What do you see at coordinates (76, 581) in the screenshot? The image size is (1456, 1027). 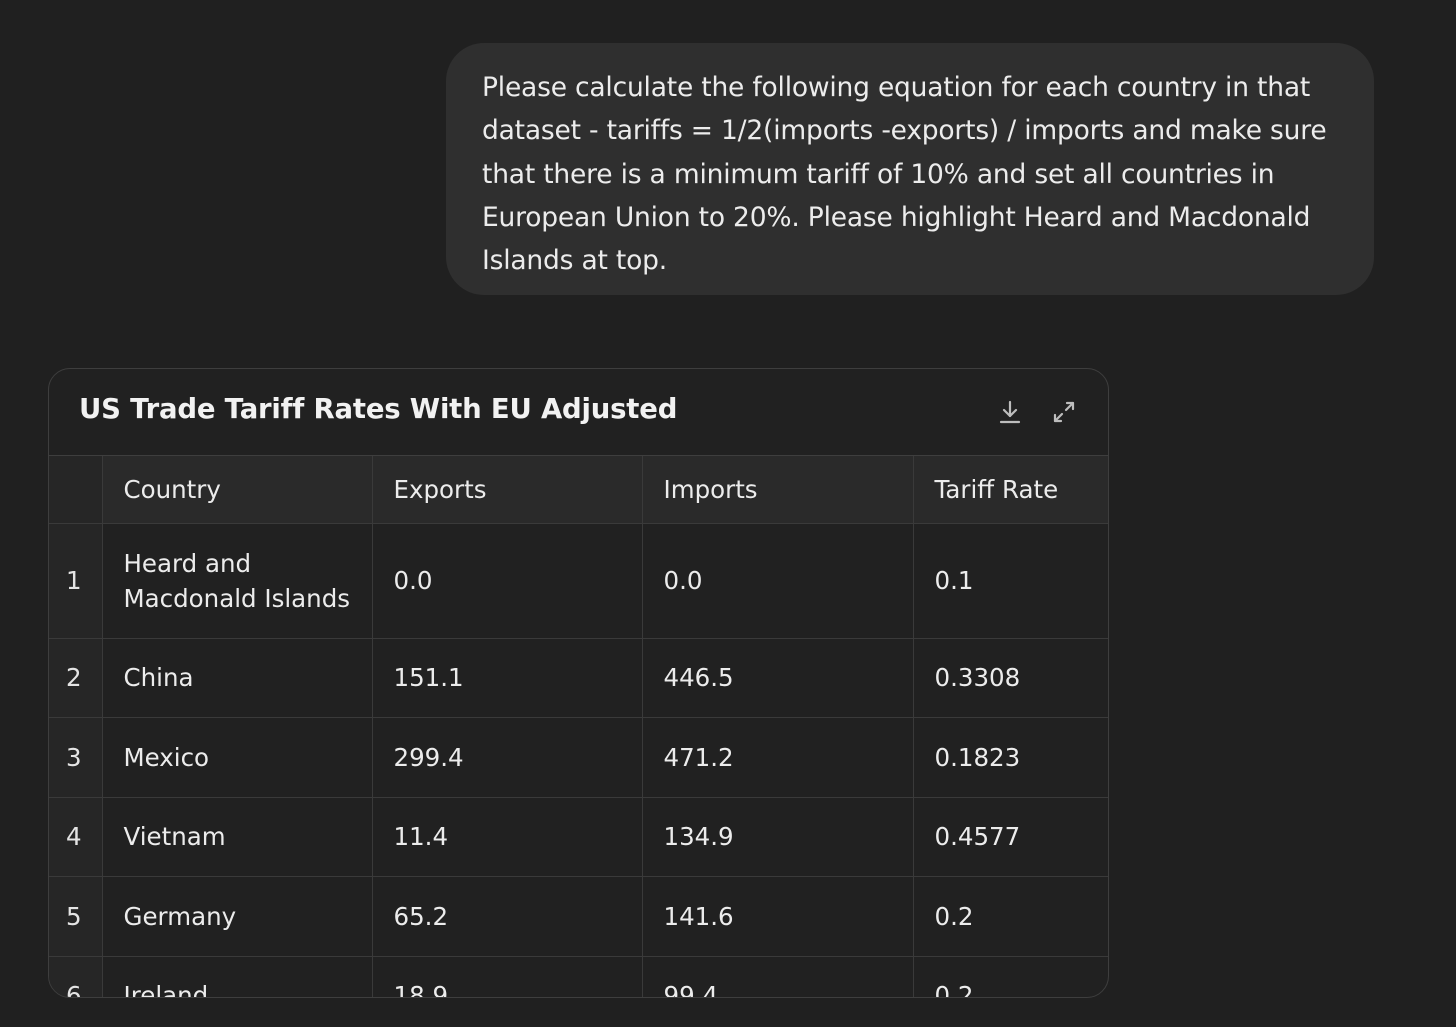 I see `row-index: 1` at bounding box center [76, 581].